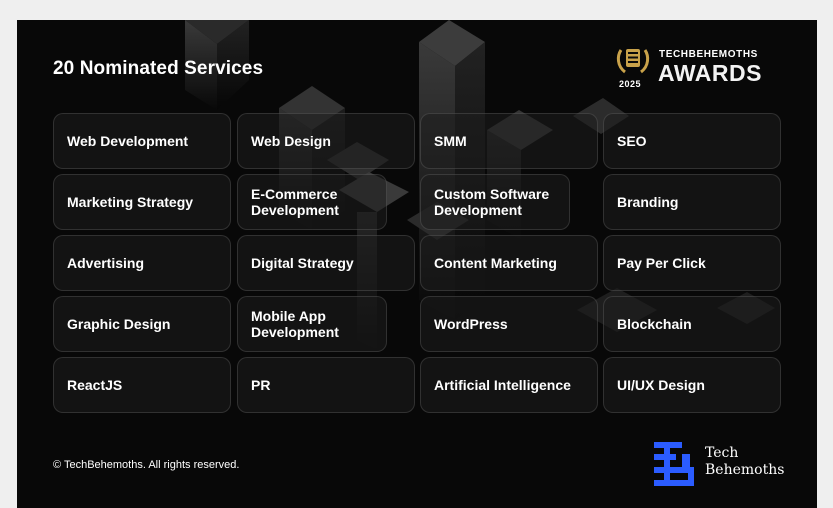 Image resolution: width=833 pixels, height=508 pixels. Describe the element at coordinates (130, 202) in the screenshot. I see `service-label: Marketing Strategy` at that location.